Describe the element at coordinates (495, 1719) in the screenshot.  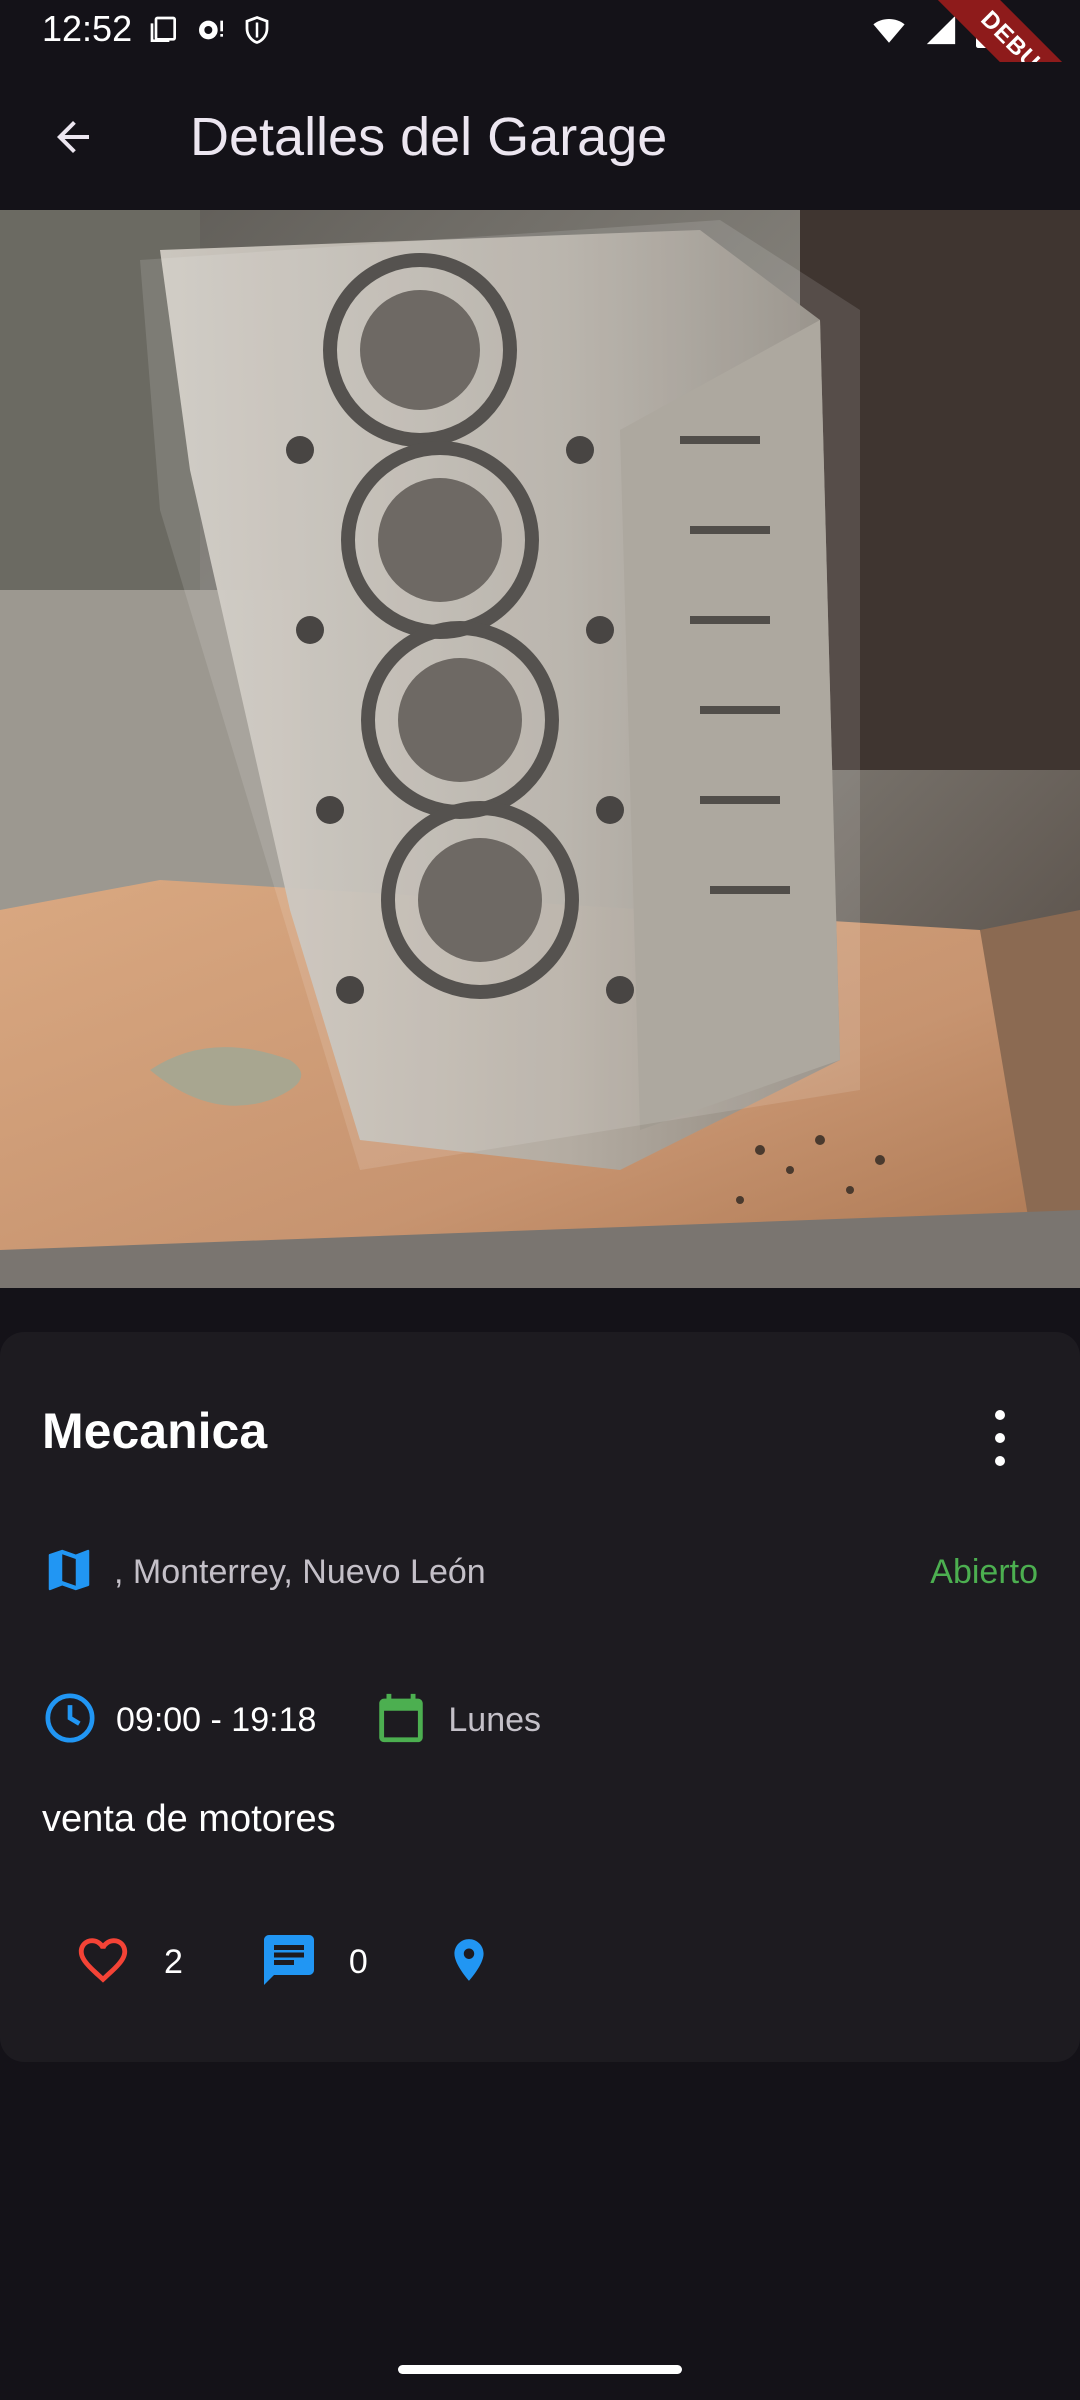
I see `days-text: Lunes` at that location.